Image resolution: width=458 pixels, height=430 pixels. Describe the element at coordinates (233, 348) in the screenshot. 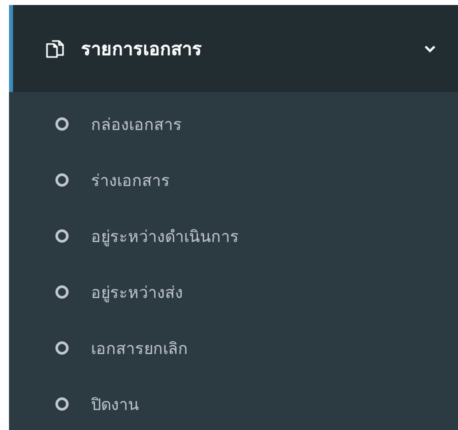

I see `submenu-item: เอกสารยกเลิก` at that location.